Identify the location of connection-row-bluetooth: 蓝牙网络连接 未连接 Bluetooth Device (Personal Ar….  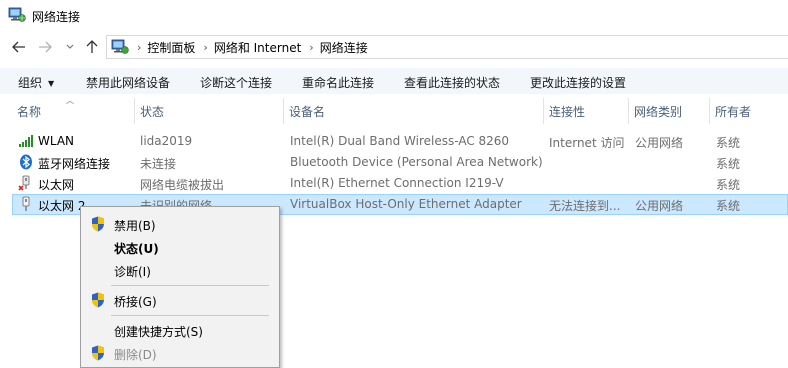
(401, 162).